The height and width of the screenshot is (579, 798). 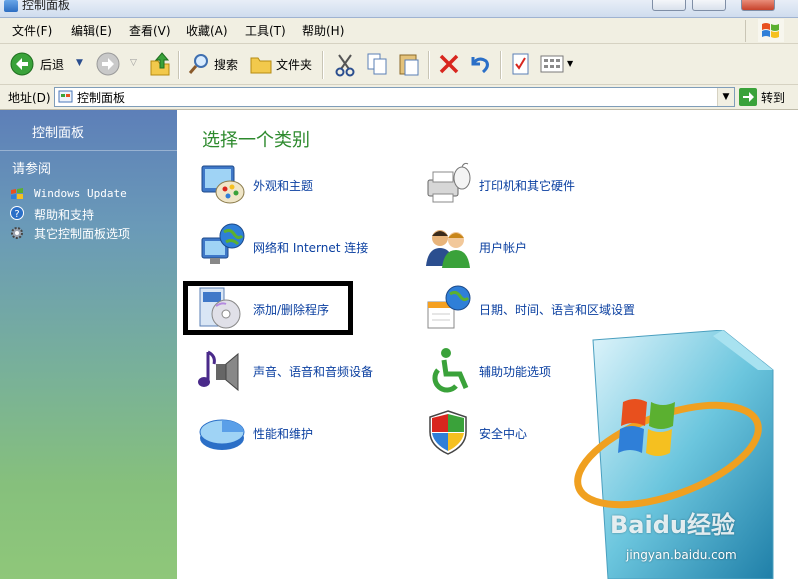 I want to click on help-icon: ?, so click(x=17, y=213).